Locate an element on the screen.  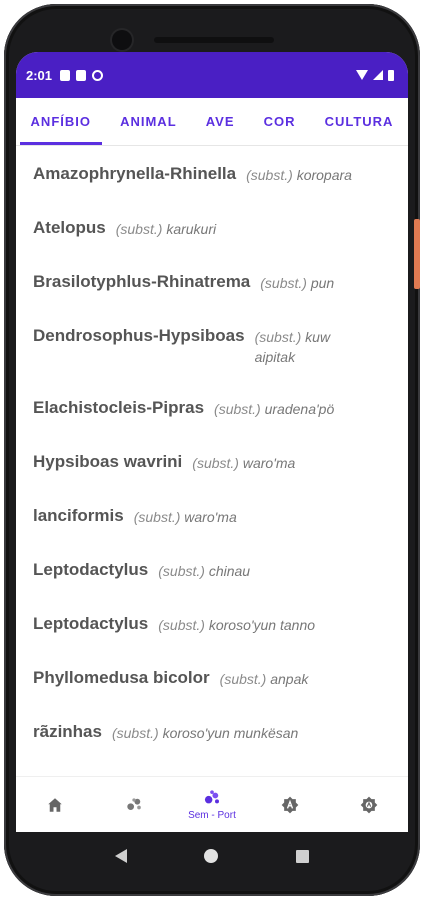
power-button is located at coordinates (417, 254).